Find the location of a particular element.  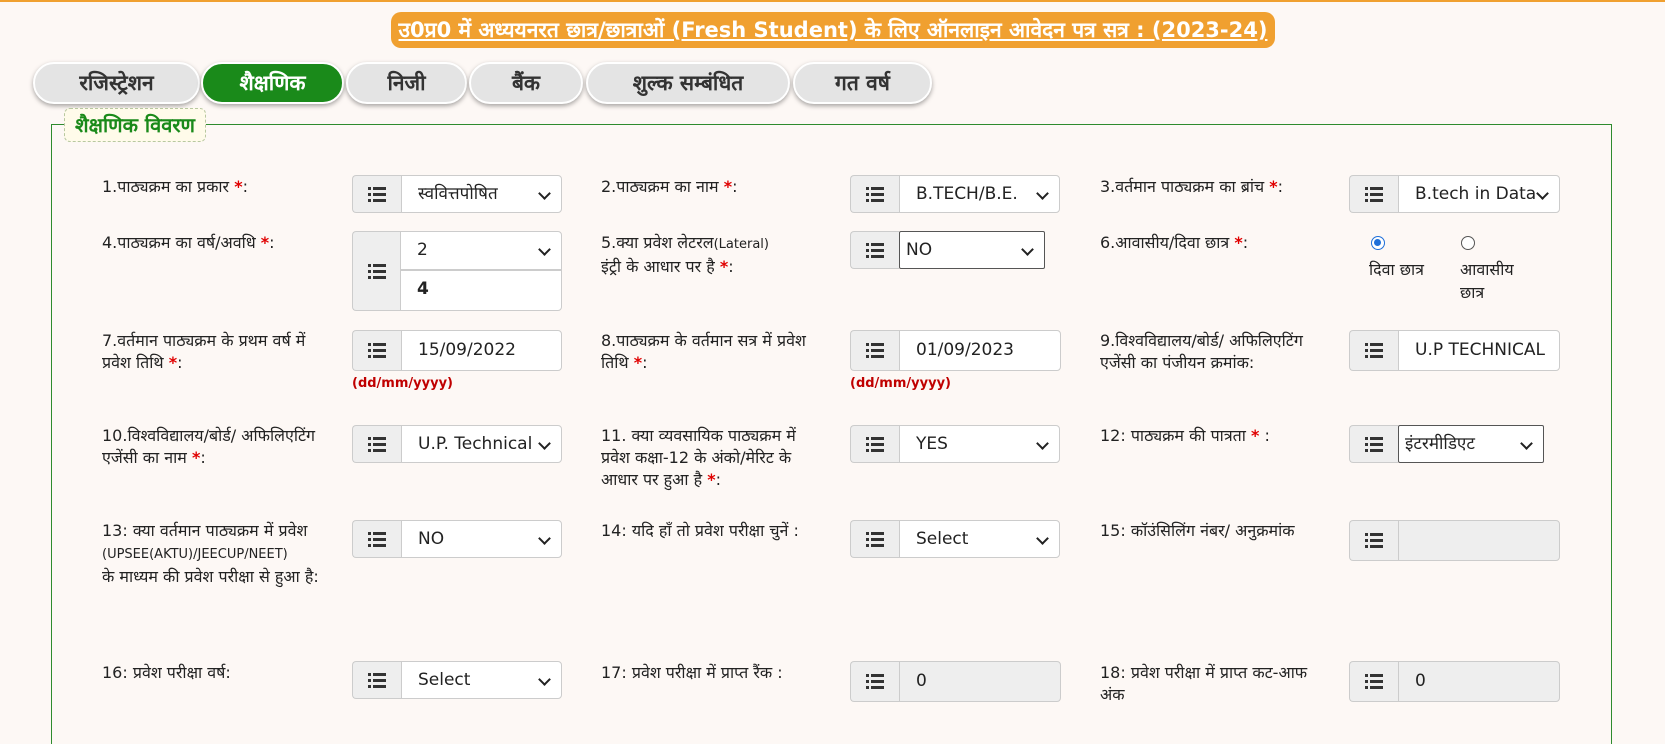

course-name-value: B.TECH/B.E. is located at coordinates (979, 194).